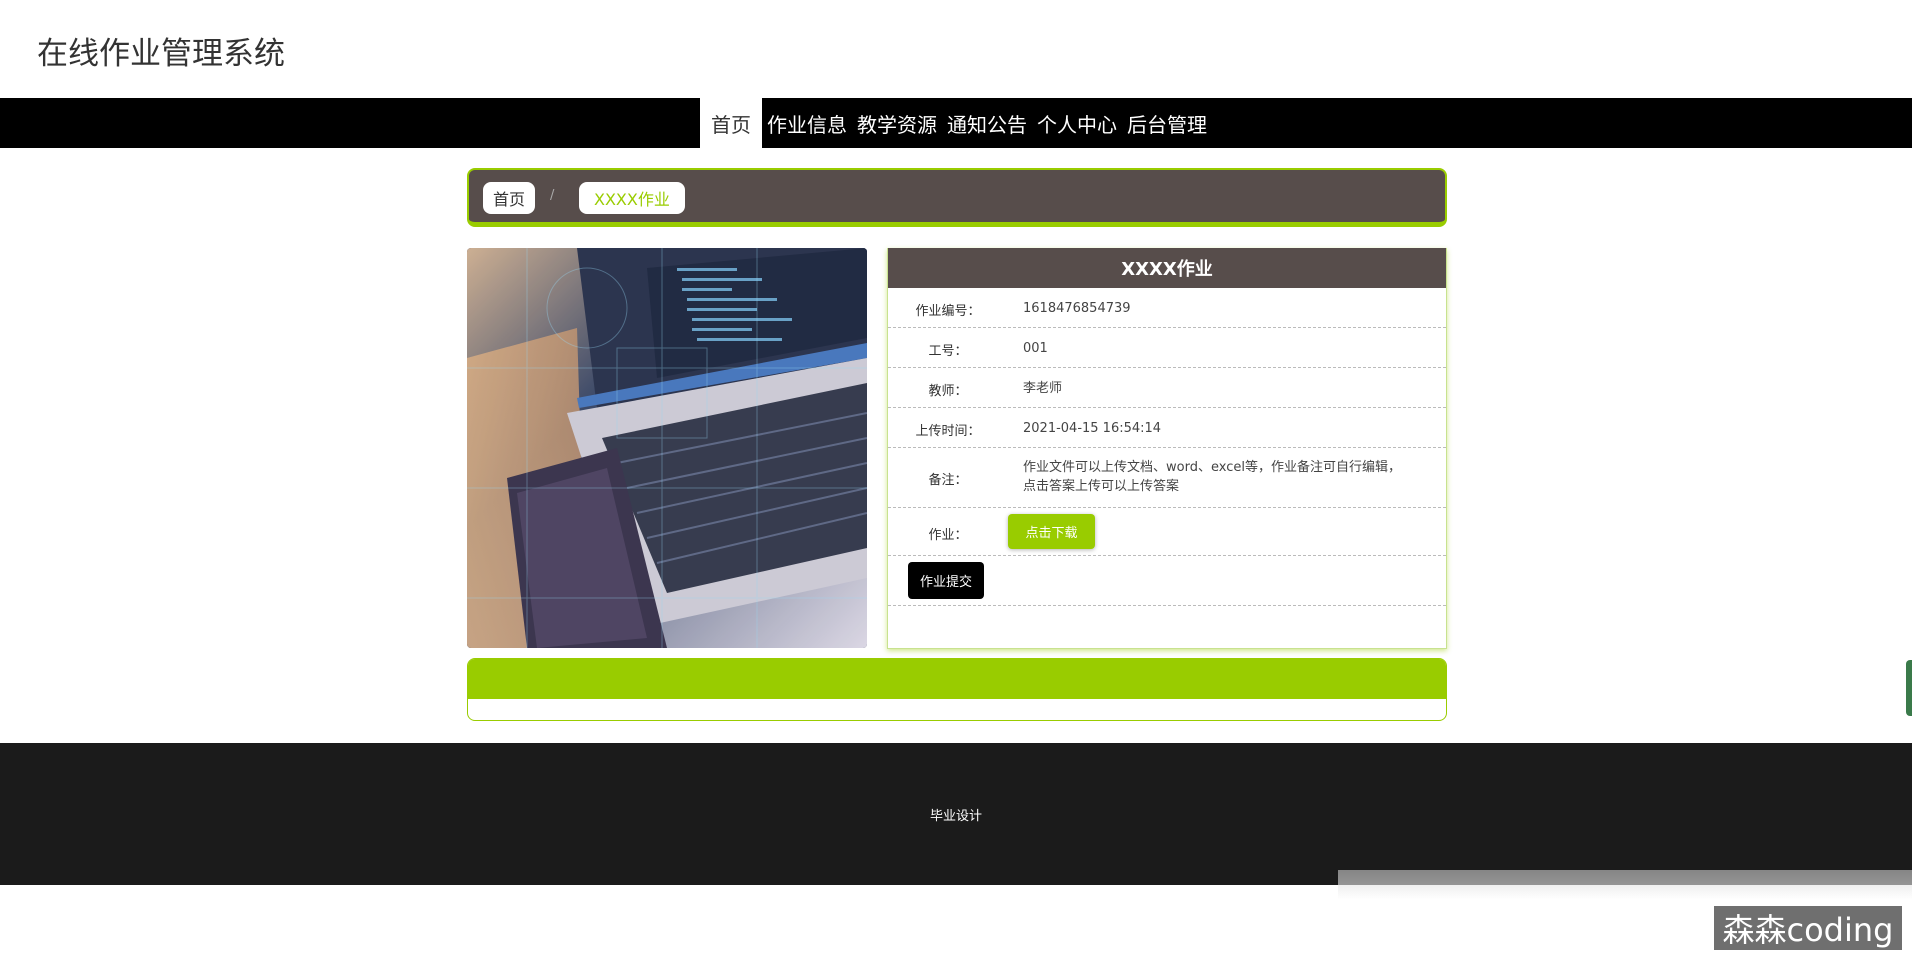 The image size is (1912, 966). Describe the element at coordinates (948, 391) in the screenshot. I see `field-label: 教师：` at that location.